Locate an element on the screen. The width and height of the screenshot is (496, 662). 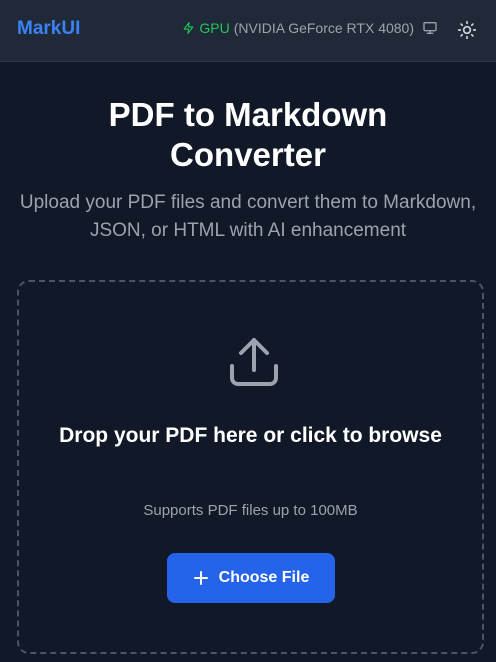
top-bar: MarkUI GPU (NVIDIA GeForce RTX 4080) is located at coordinates (248, 31).